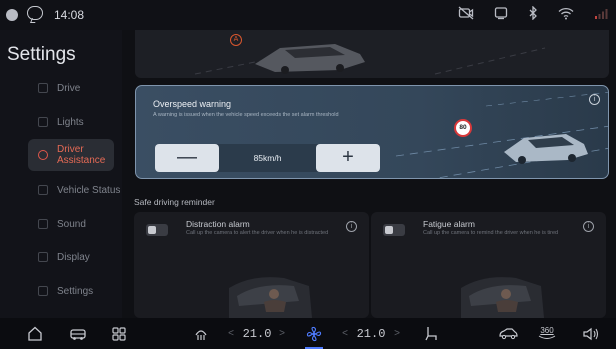  I want to click on sidebar-item-display: Display, so click(61, 257).